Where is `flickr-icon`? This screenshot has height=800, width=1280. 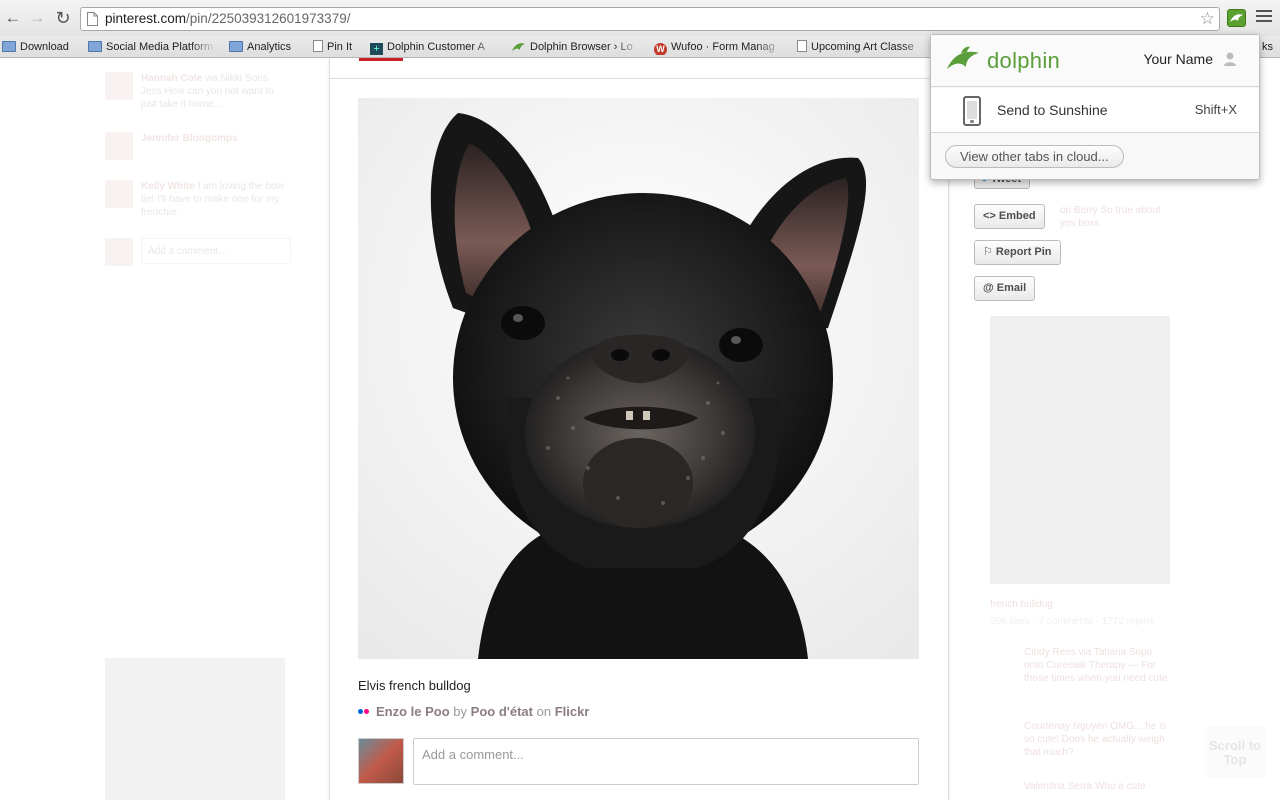
flickr-icon is located at coordinates (365, 712).